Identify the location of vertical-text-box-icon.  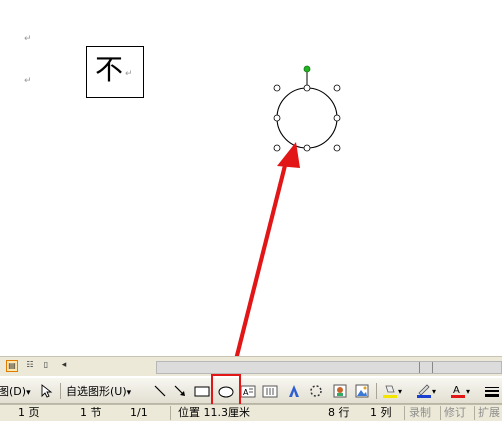
(270, 391).